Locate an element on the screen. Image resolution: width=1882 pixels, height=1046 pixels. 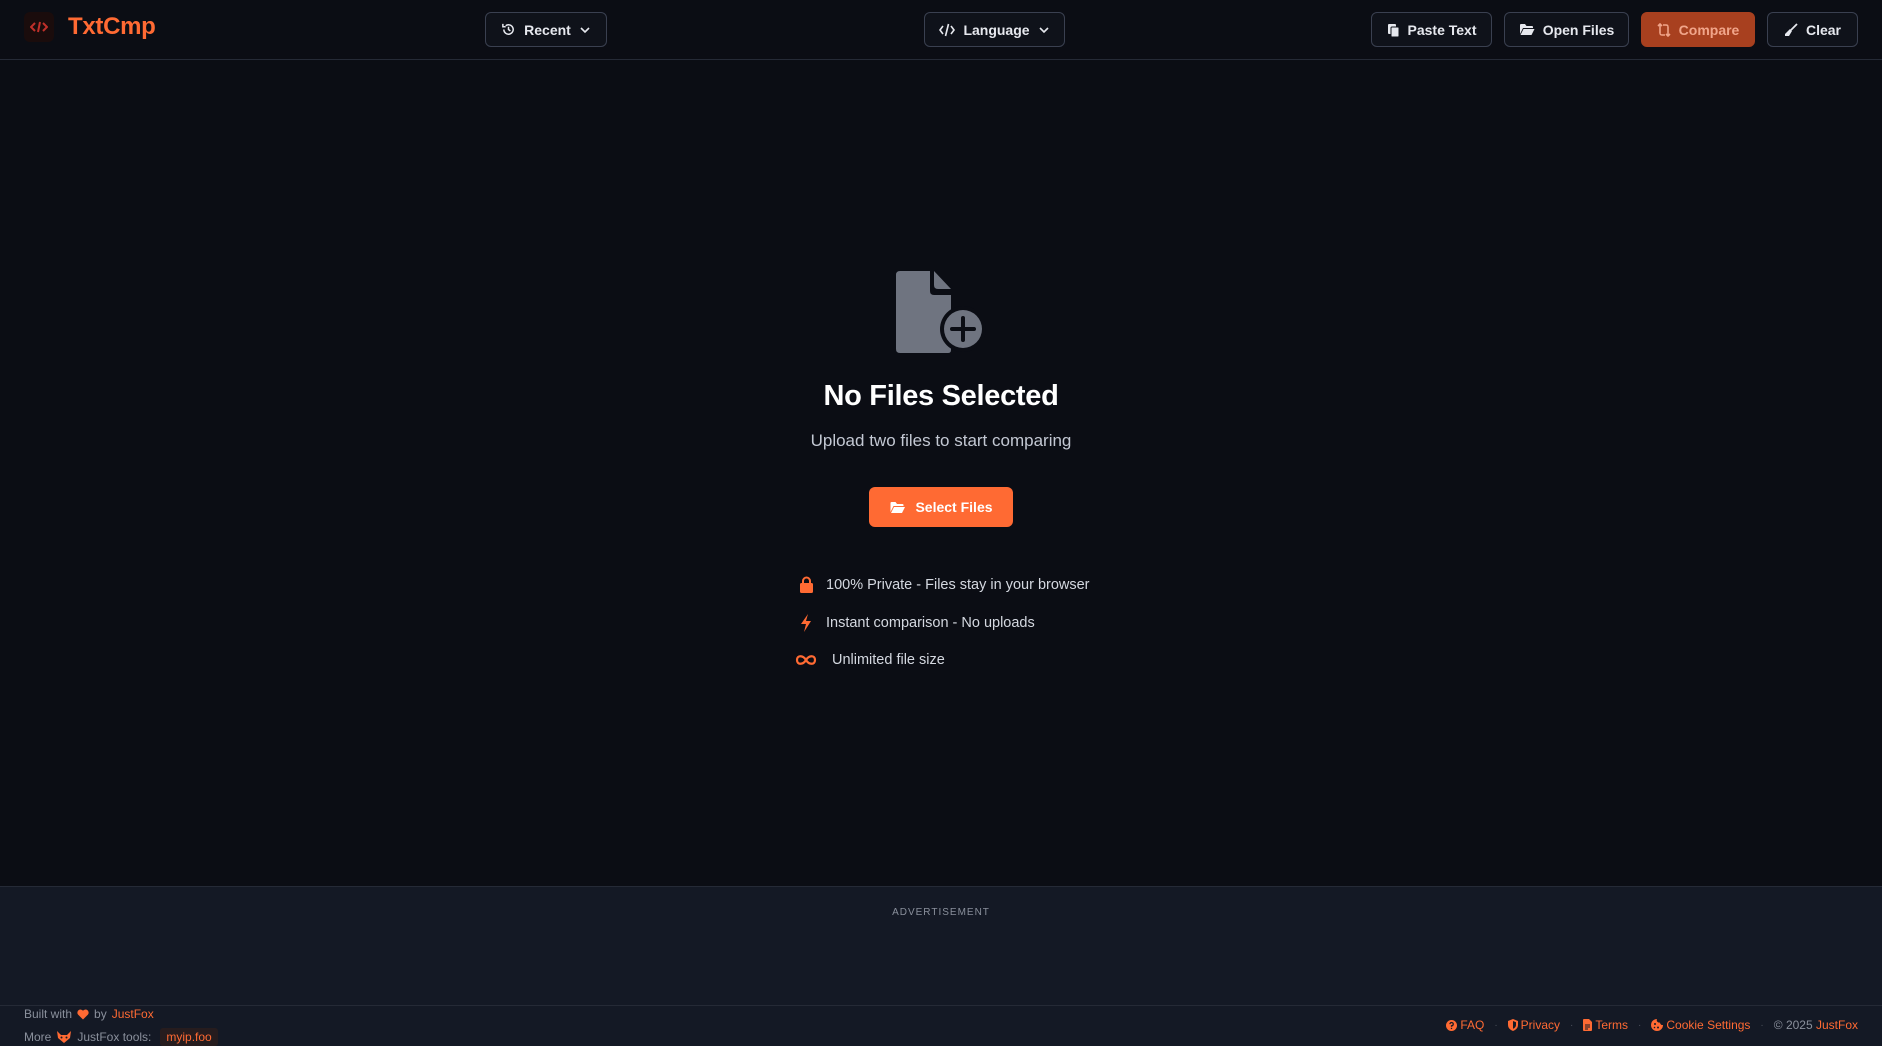
faq-link: FAQ is located at coordinates (1465, 1025).